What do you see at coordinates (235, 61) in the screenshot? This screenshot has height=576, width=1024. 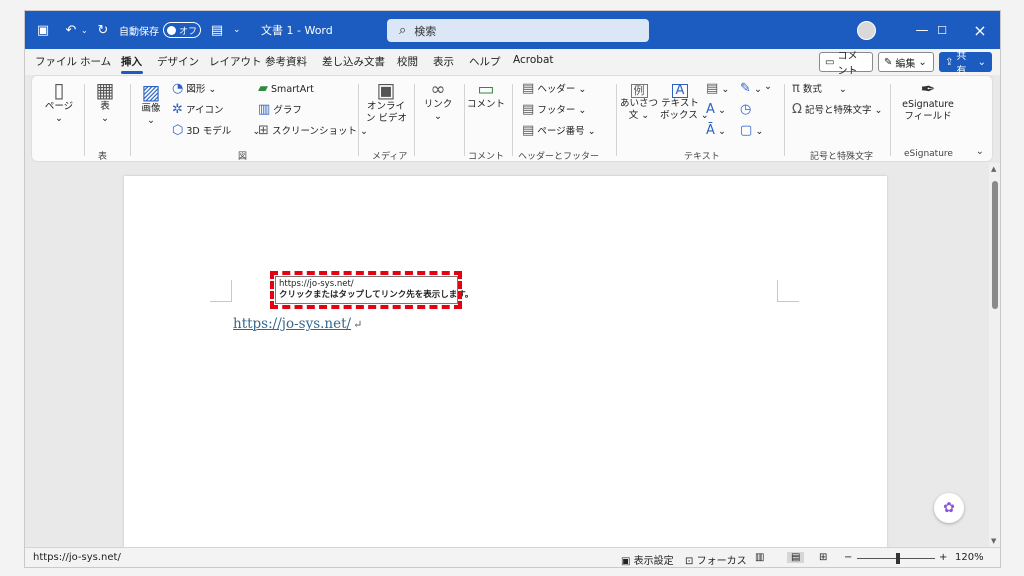 I see `tab-layout: レイアウト` at bounding box center [235, 61].